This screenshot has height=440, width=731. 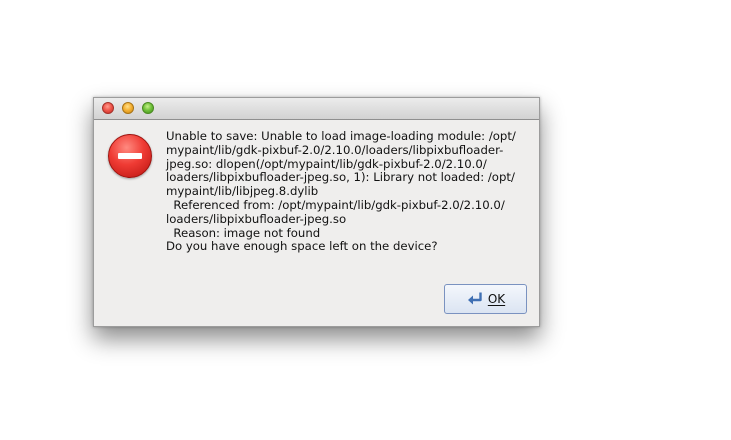 I want to click on ok-button: OK, so click(x=485, y=299).